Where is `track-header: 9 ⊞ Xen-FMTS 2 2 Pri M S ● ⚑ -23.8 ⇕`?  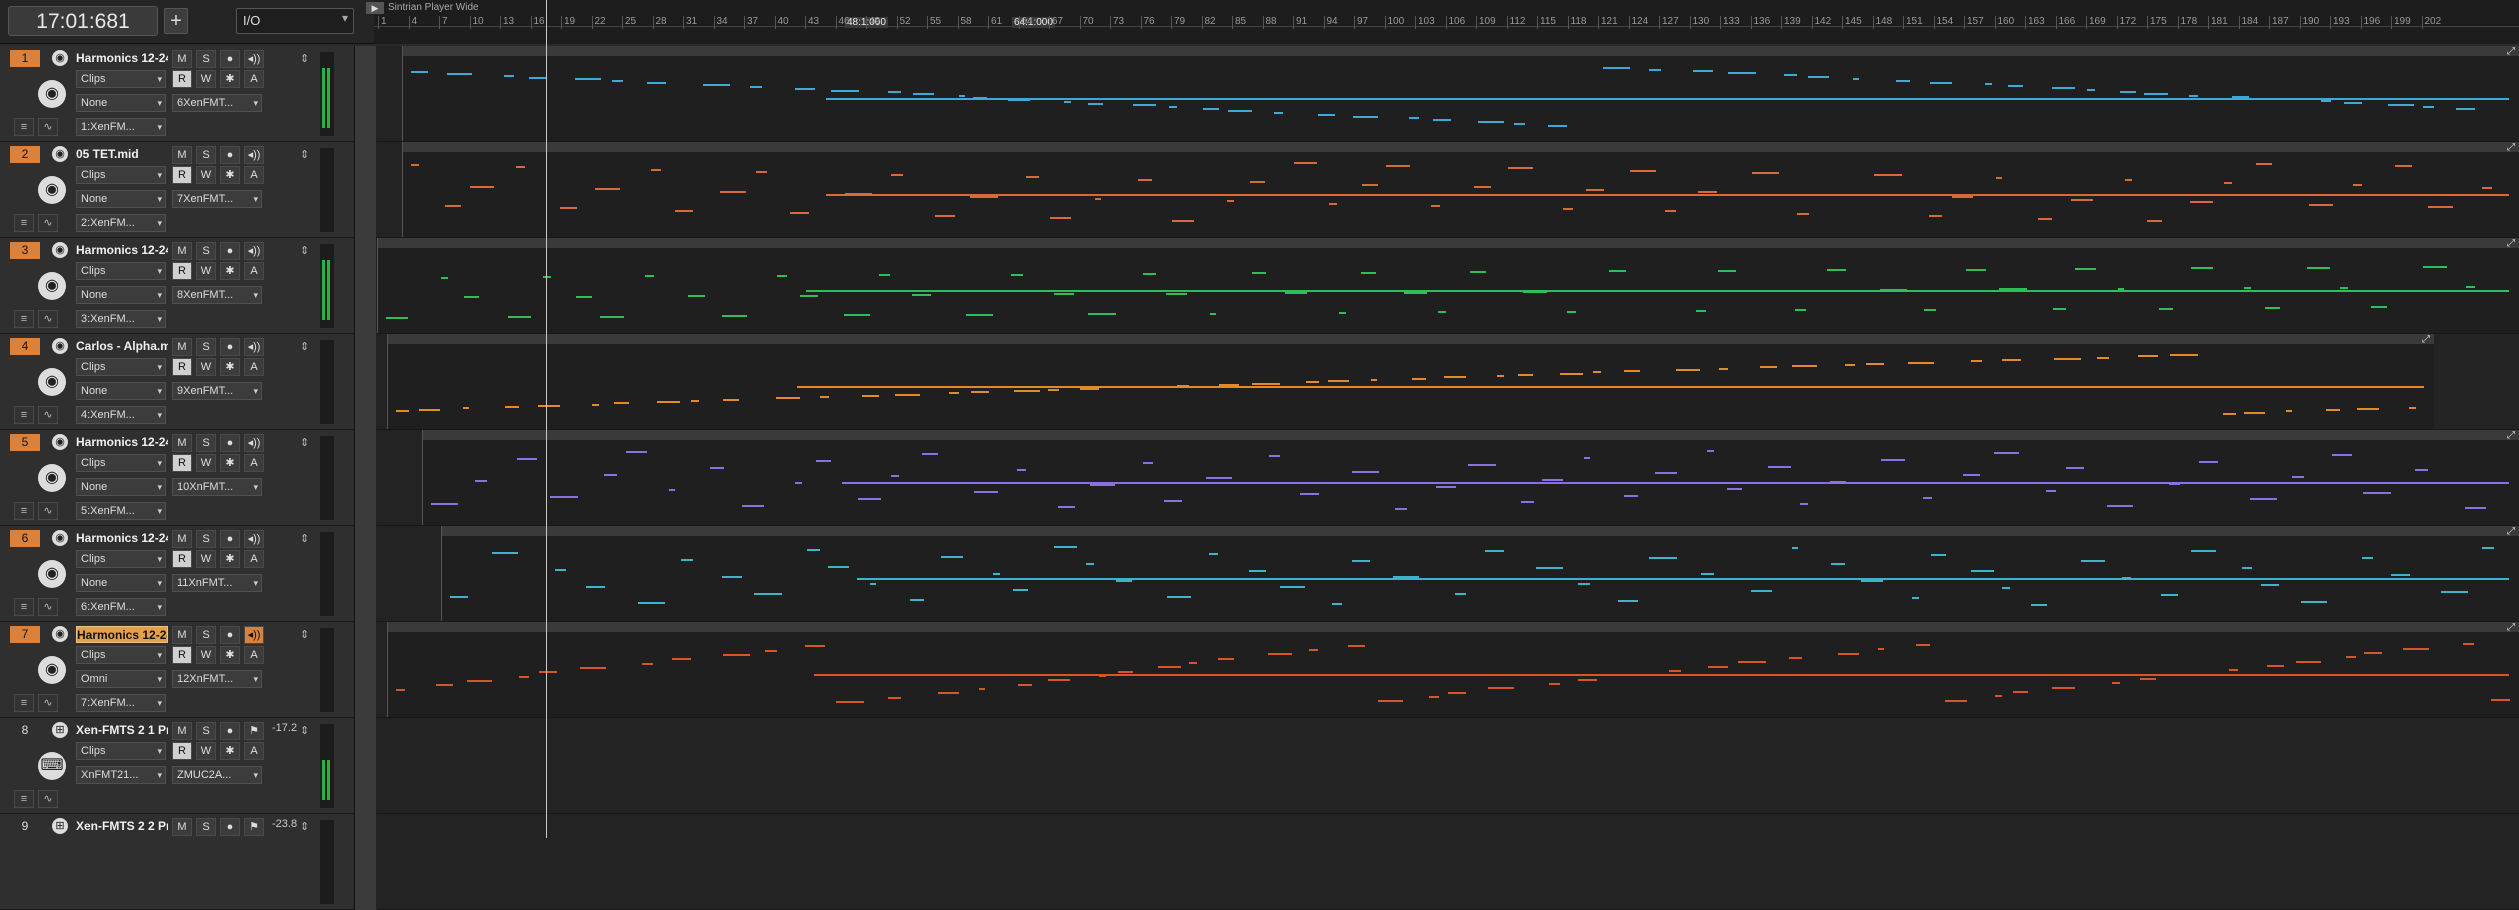
track-header: 9 ⊞ Xen-FMTS 2 2 Pri M S ● ⚑ -23.8 ⇕ is located at coordinates (177, 862).